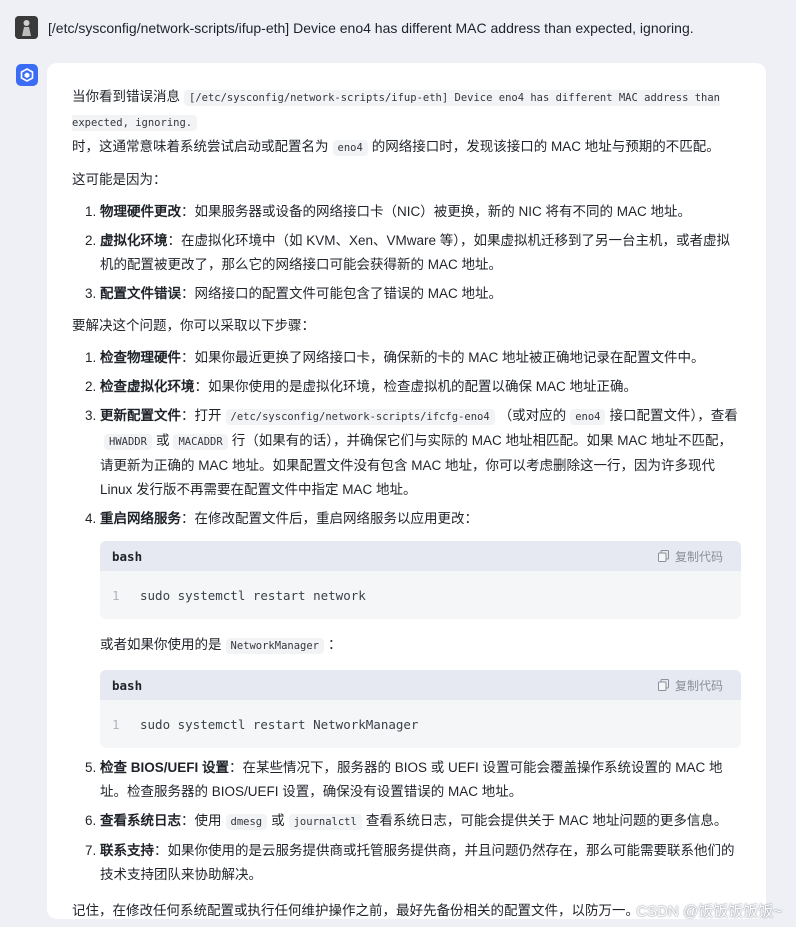  I want to click on item-number: 4., so click(91, 518).